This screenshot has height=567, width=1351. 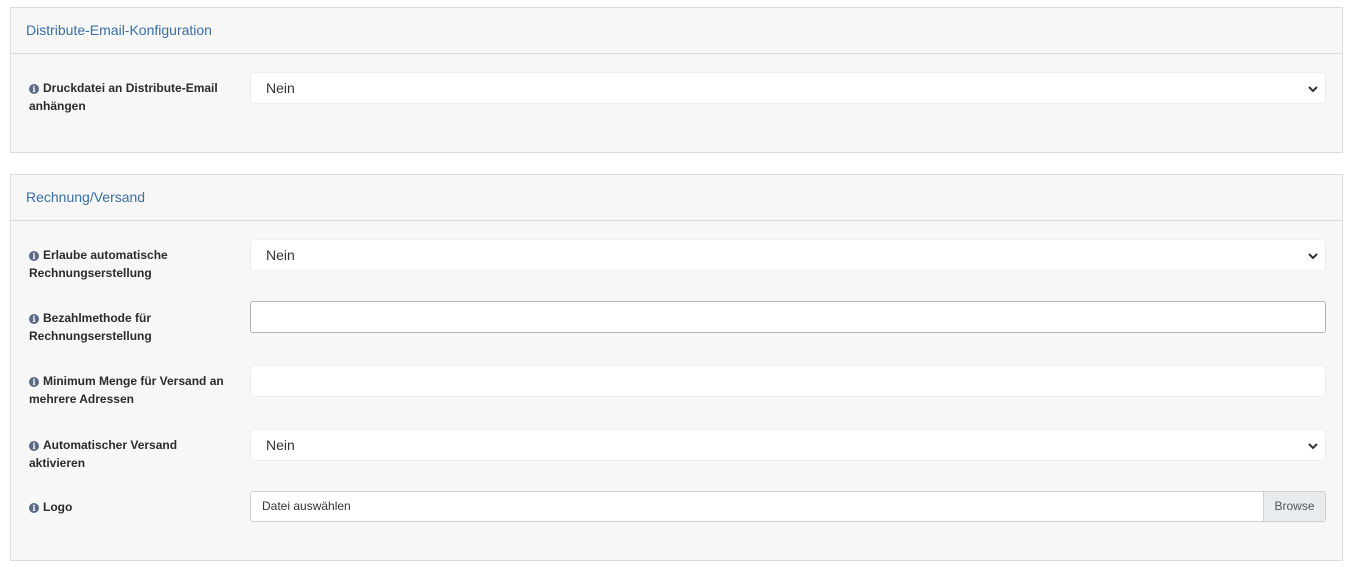 I want to click on rechnung-select: Nein, so click(x=788, y=255).